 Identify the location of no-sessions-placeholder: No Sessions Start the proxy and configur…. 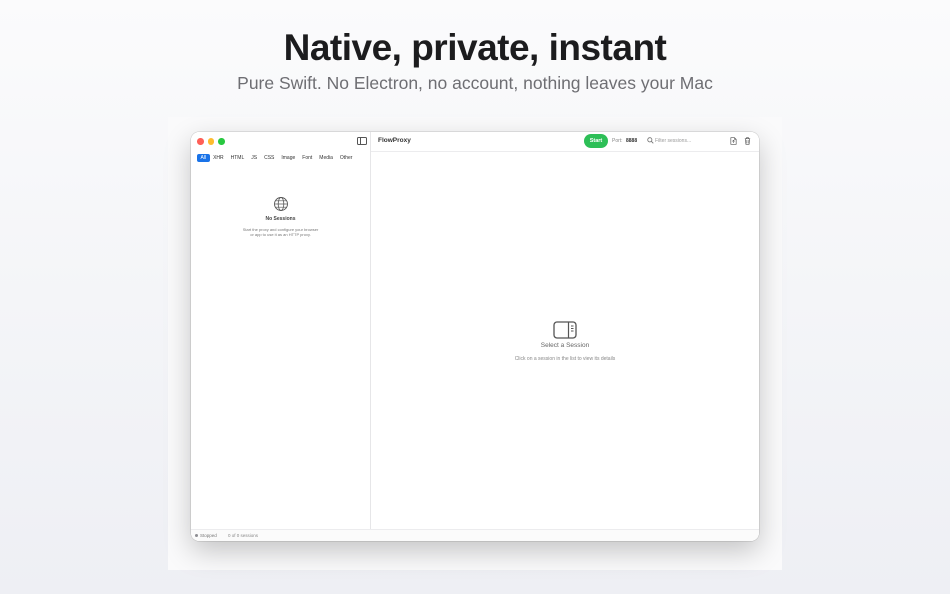
(280, 216).